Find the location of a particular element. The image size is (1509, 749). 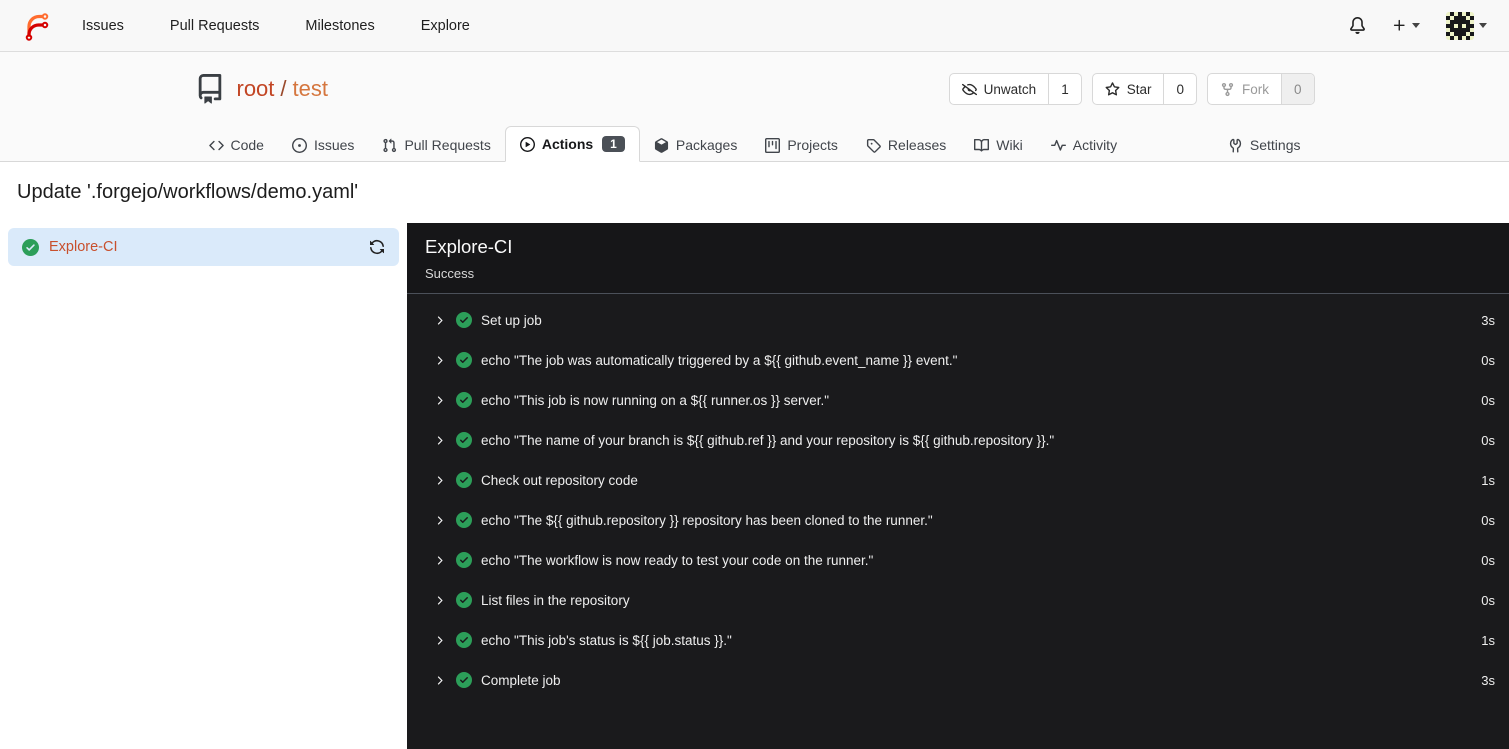

star-icon is located at coordinates (1112, 88).